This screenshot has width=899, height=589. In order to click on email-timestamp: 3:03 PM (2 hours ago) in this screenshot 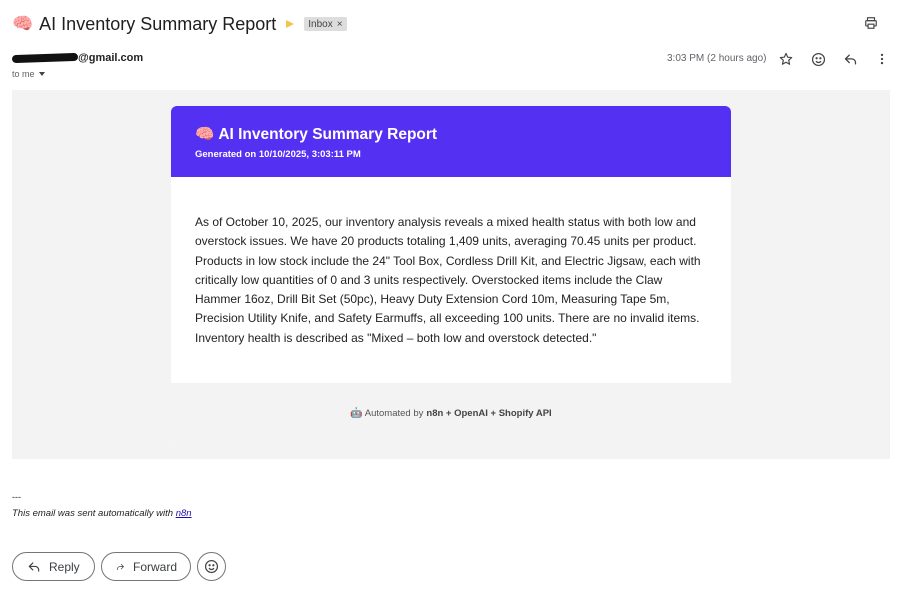, I will do `click(717, 58)`.